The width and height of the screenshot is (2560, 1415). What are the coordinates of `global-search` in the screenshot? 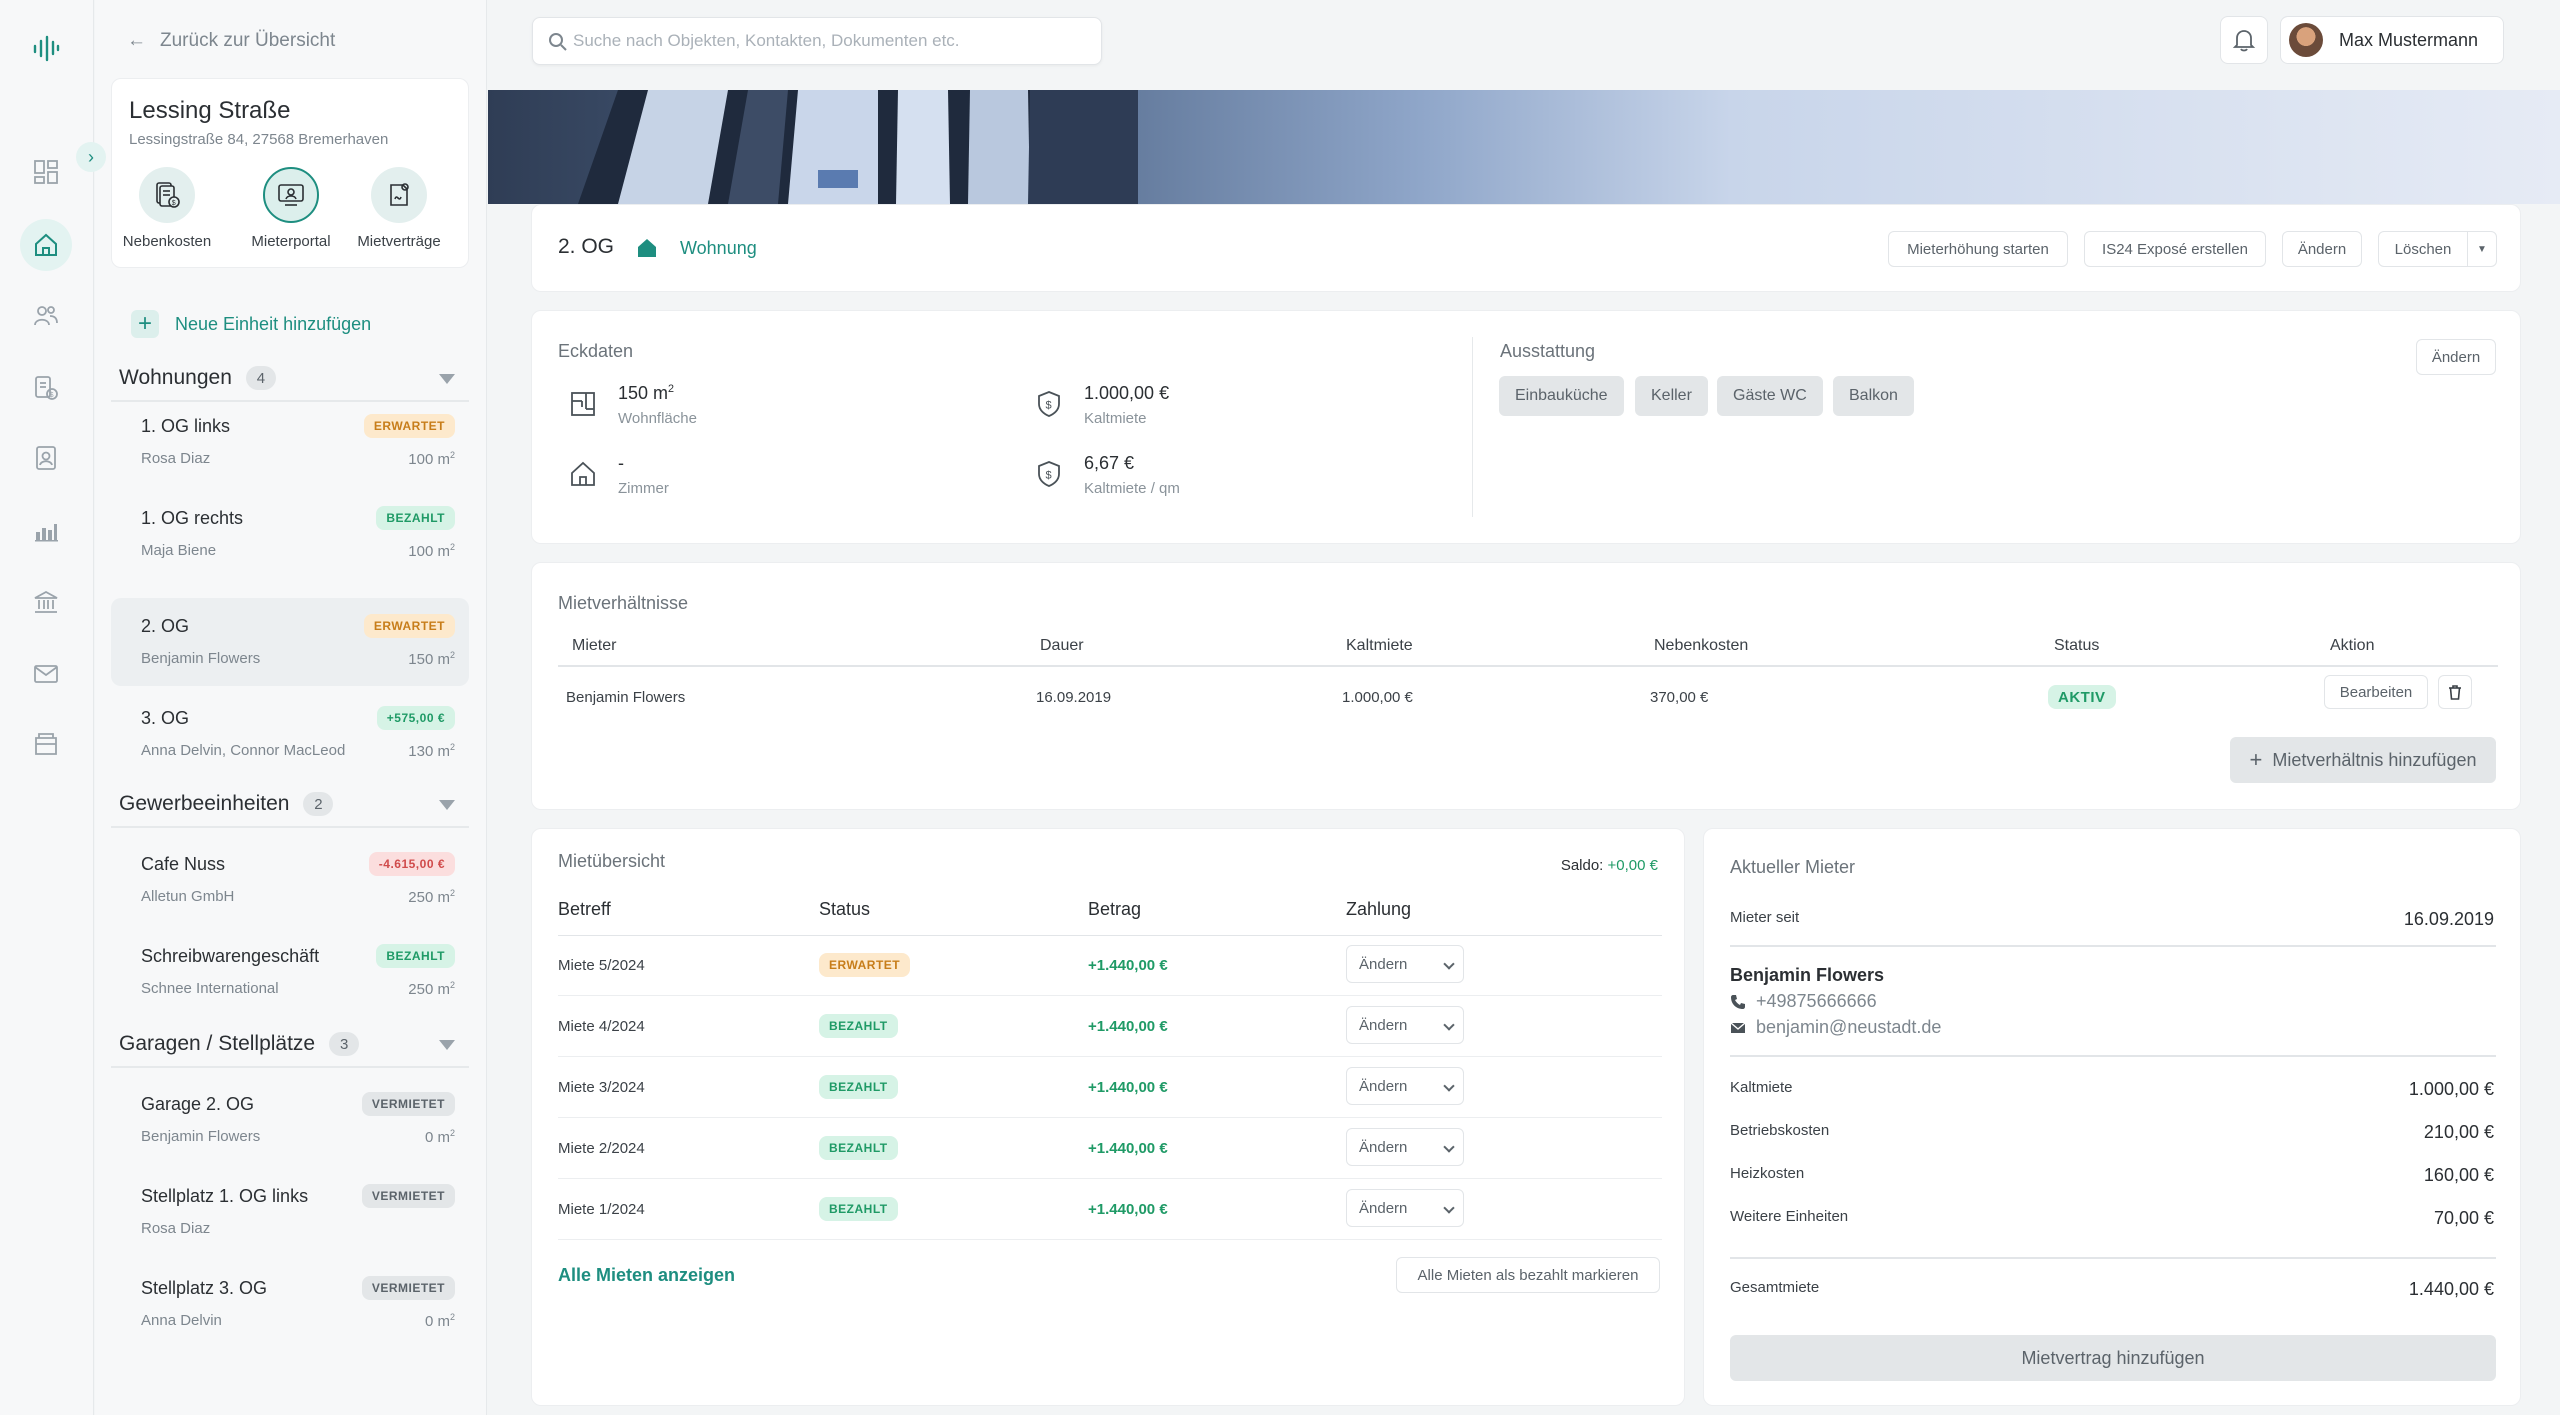 It's located at (817, 41).